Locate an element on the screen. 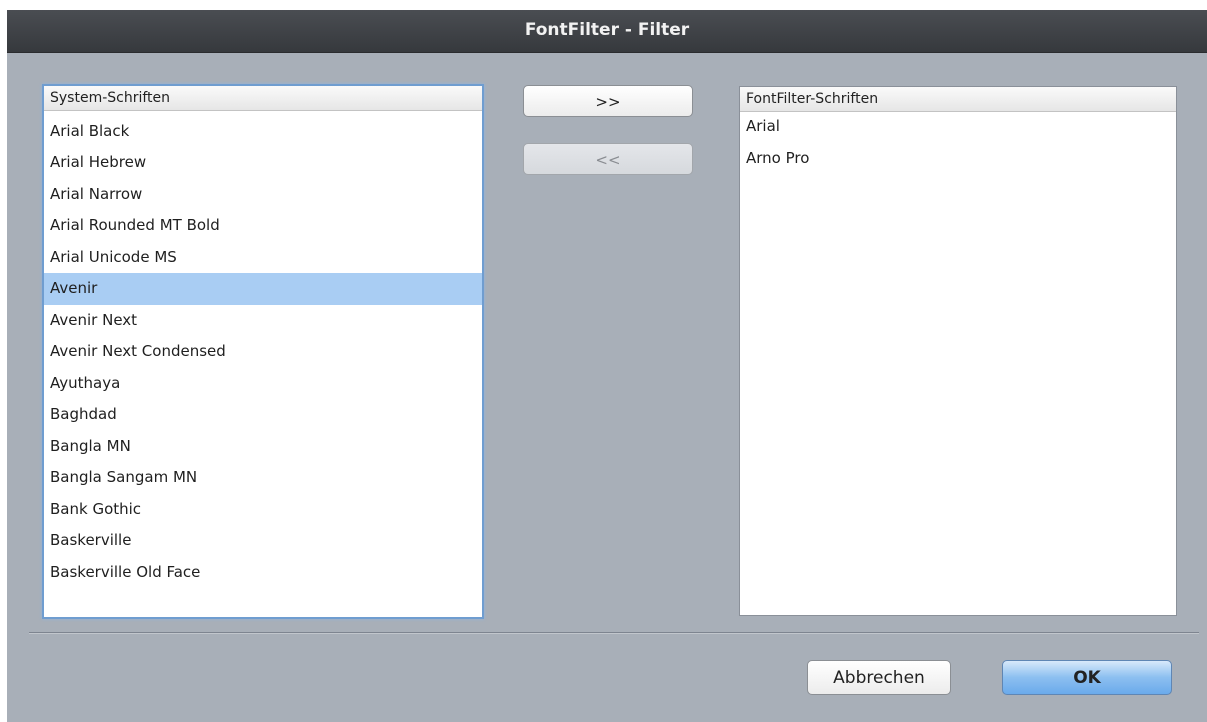 The image size is (1207, 722). divider is located at coordinates (614, 633).